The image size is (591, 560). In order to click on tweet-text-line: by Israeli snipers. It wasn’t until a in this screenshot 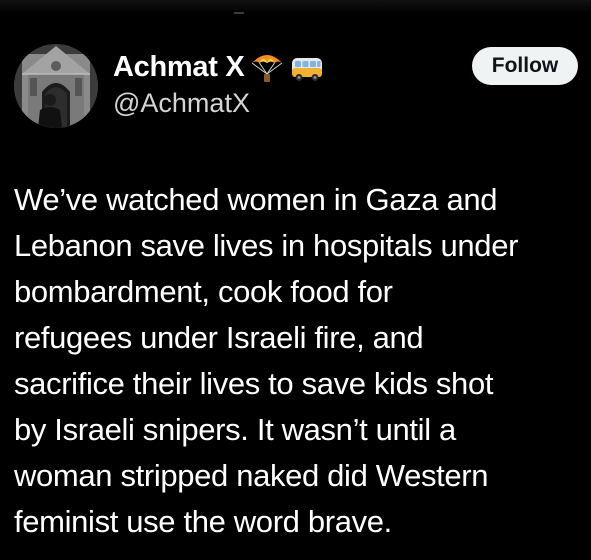, I will do `click(235, 429)`.